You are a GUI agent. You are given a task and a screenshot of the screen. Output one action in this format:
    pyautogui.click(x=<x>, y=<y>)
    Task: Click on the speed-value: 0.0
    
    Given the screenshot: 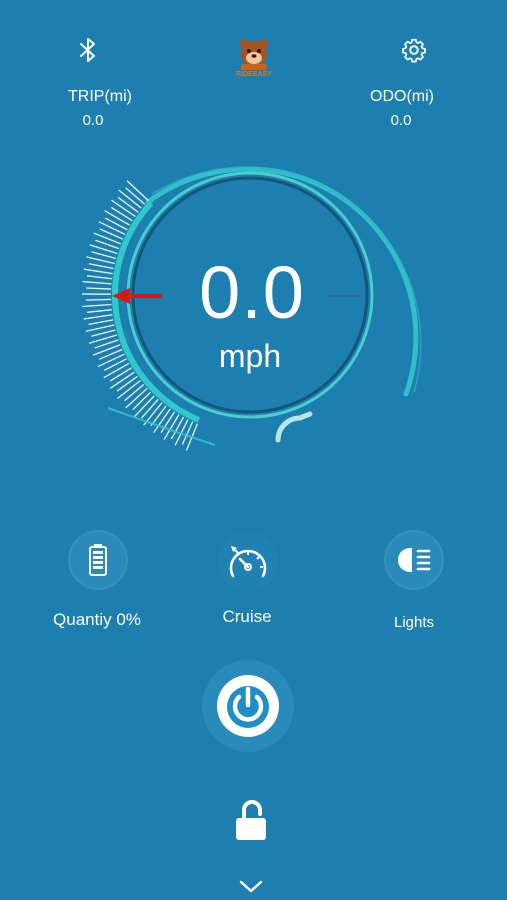 What is the action you would take?
    pyautogui.click(x=252, y=292)
    